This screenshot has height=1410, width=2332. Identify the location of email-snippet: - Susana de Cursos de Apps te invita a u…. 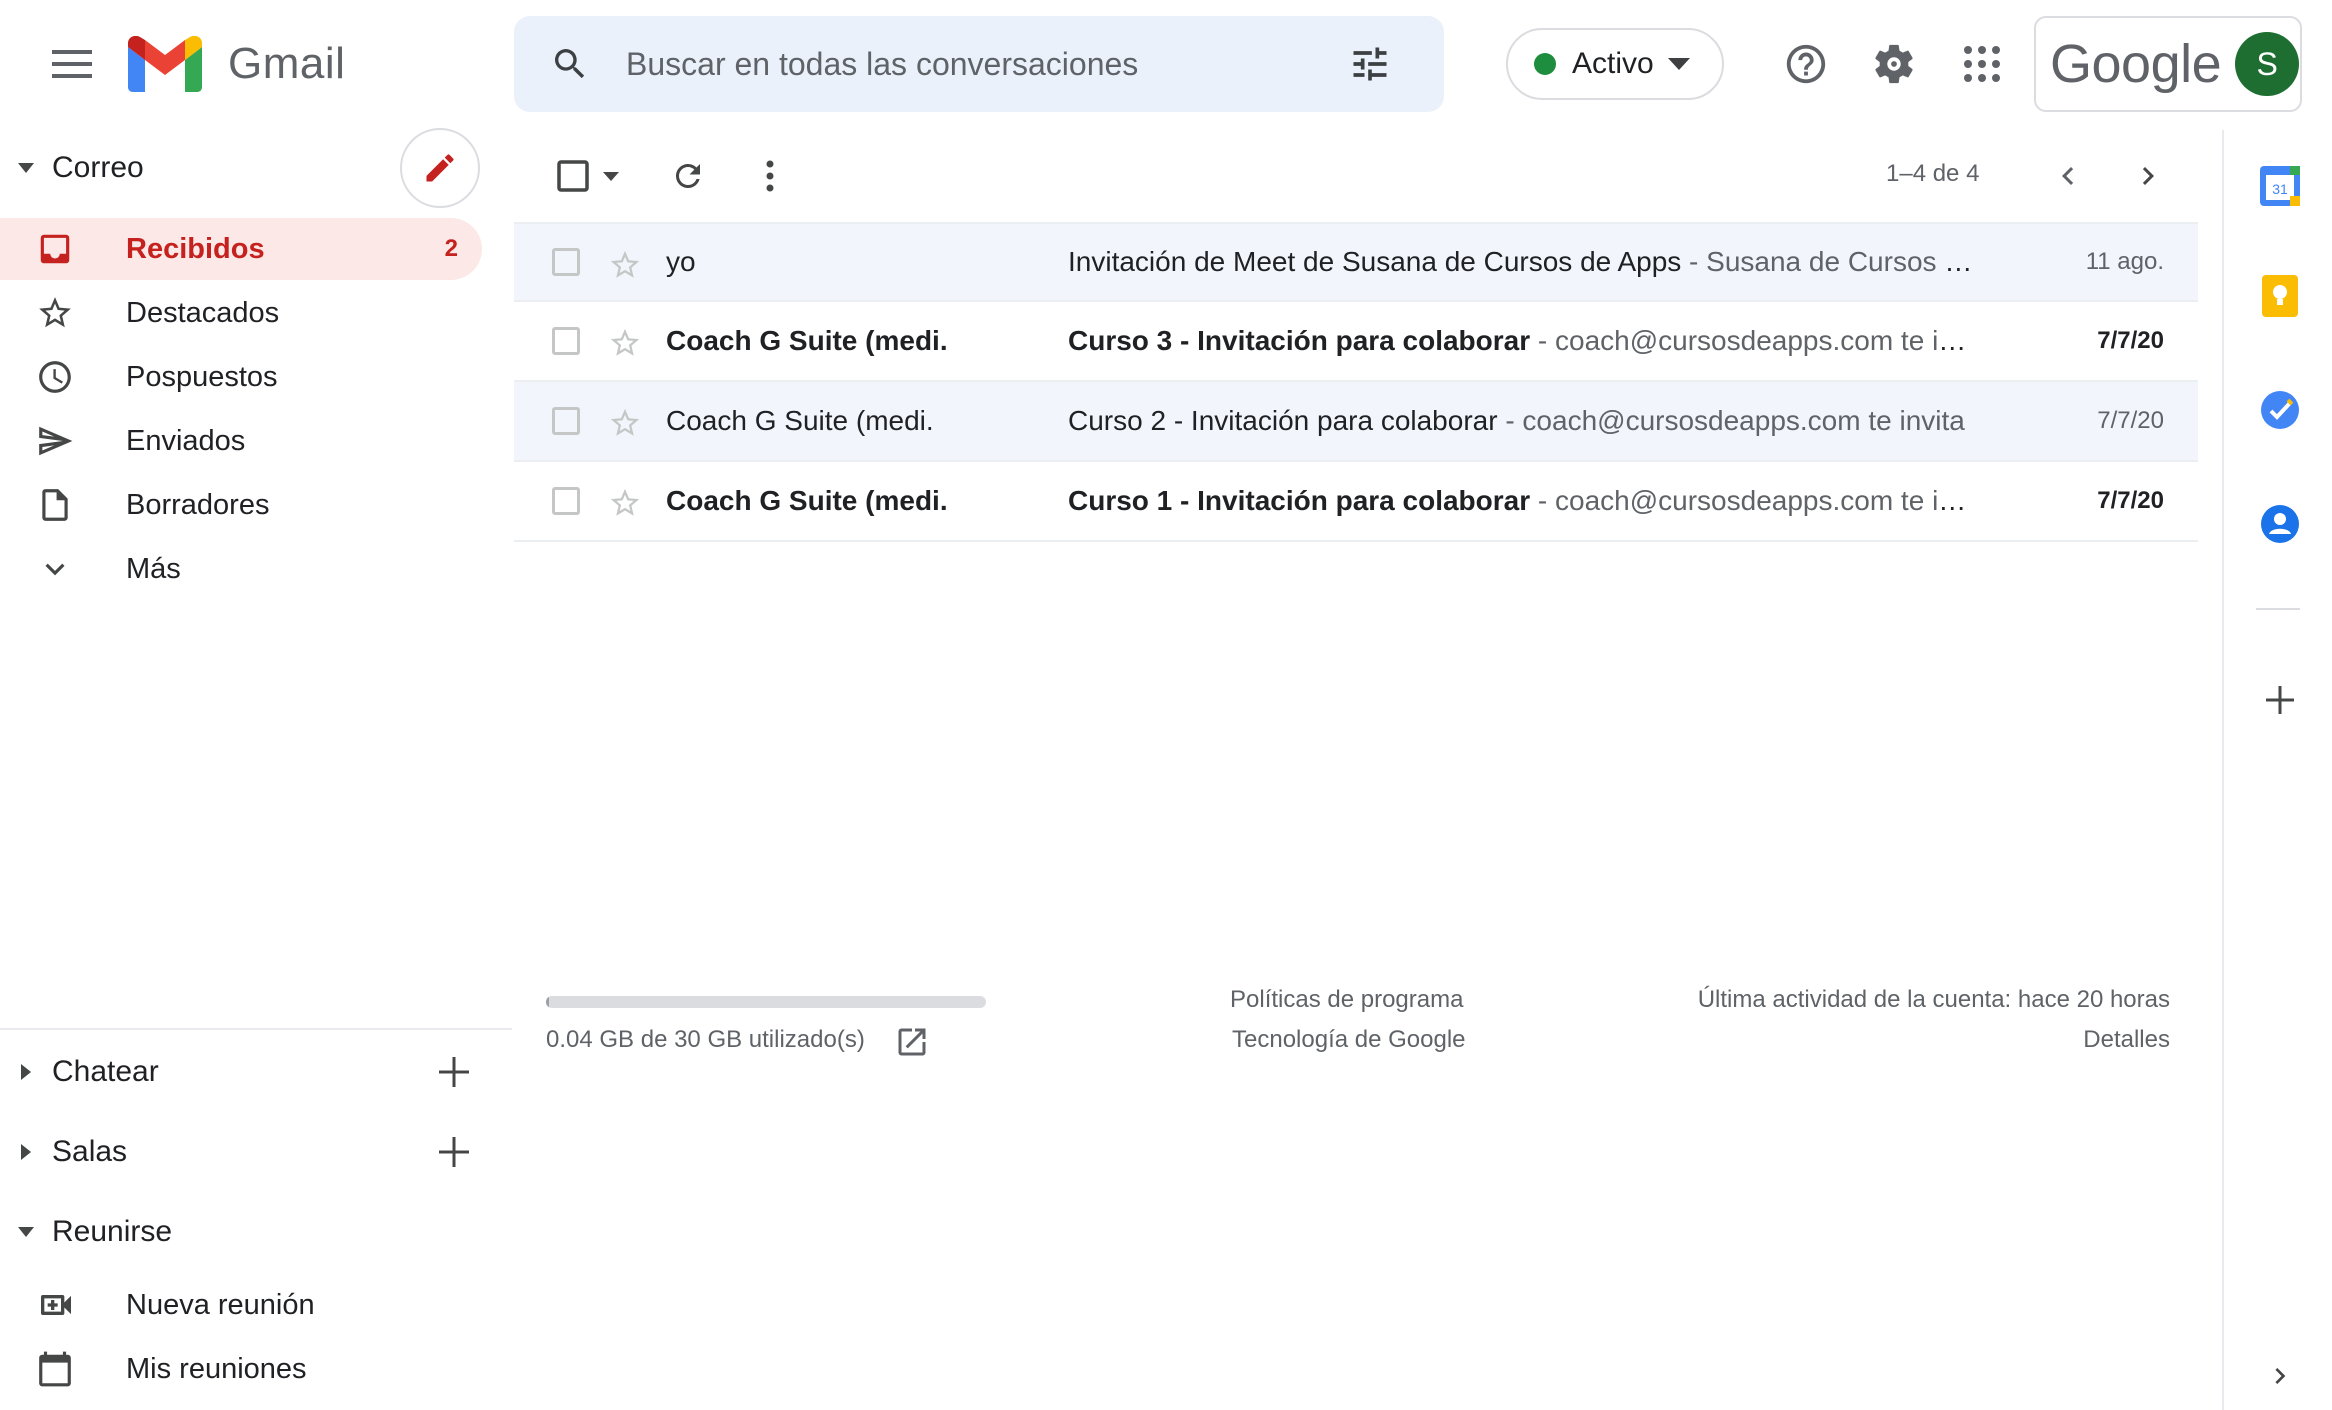
(1834, 261).